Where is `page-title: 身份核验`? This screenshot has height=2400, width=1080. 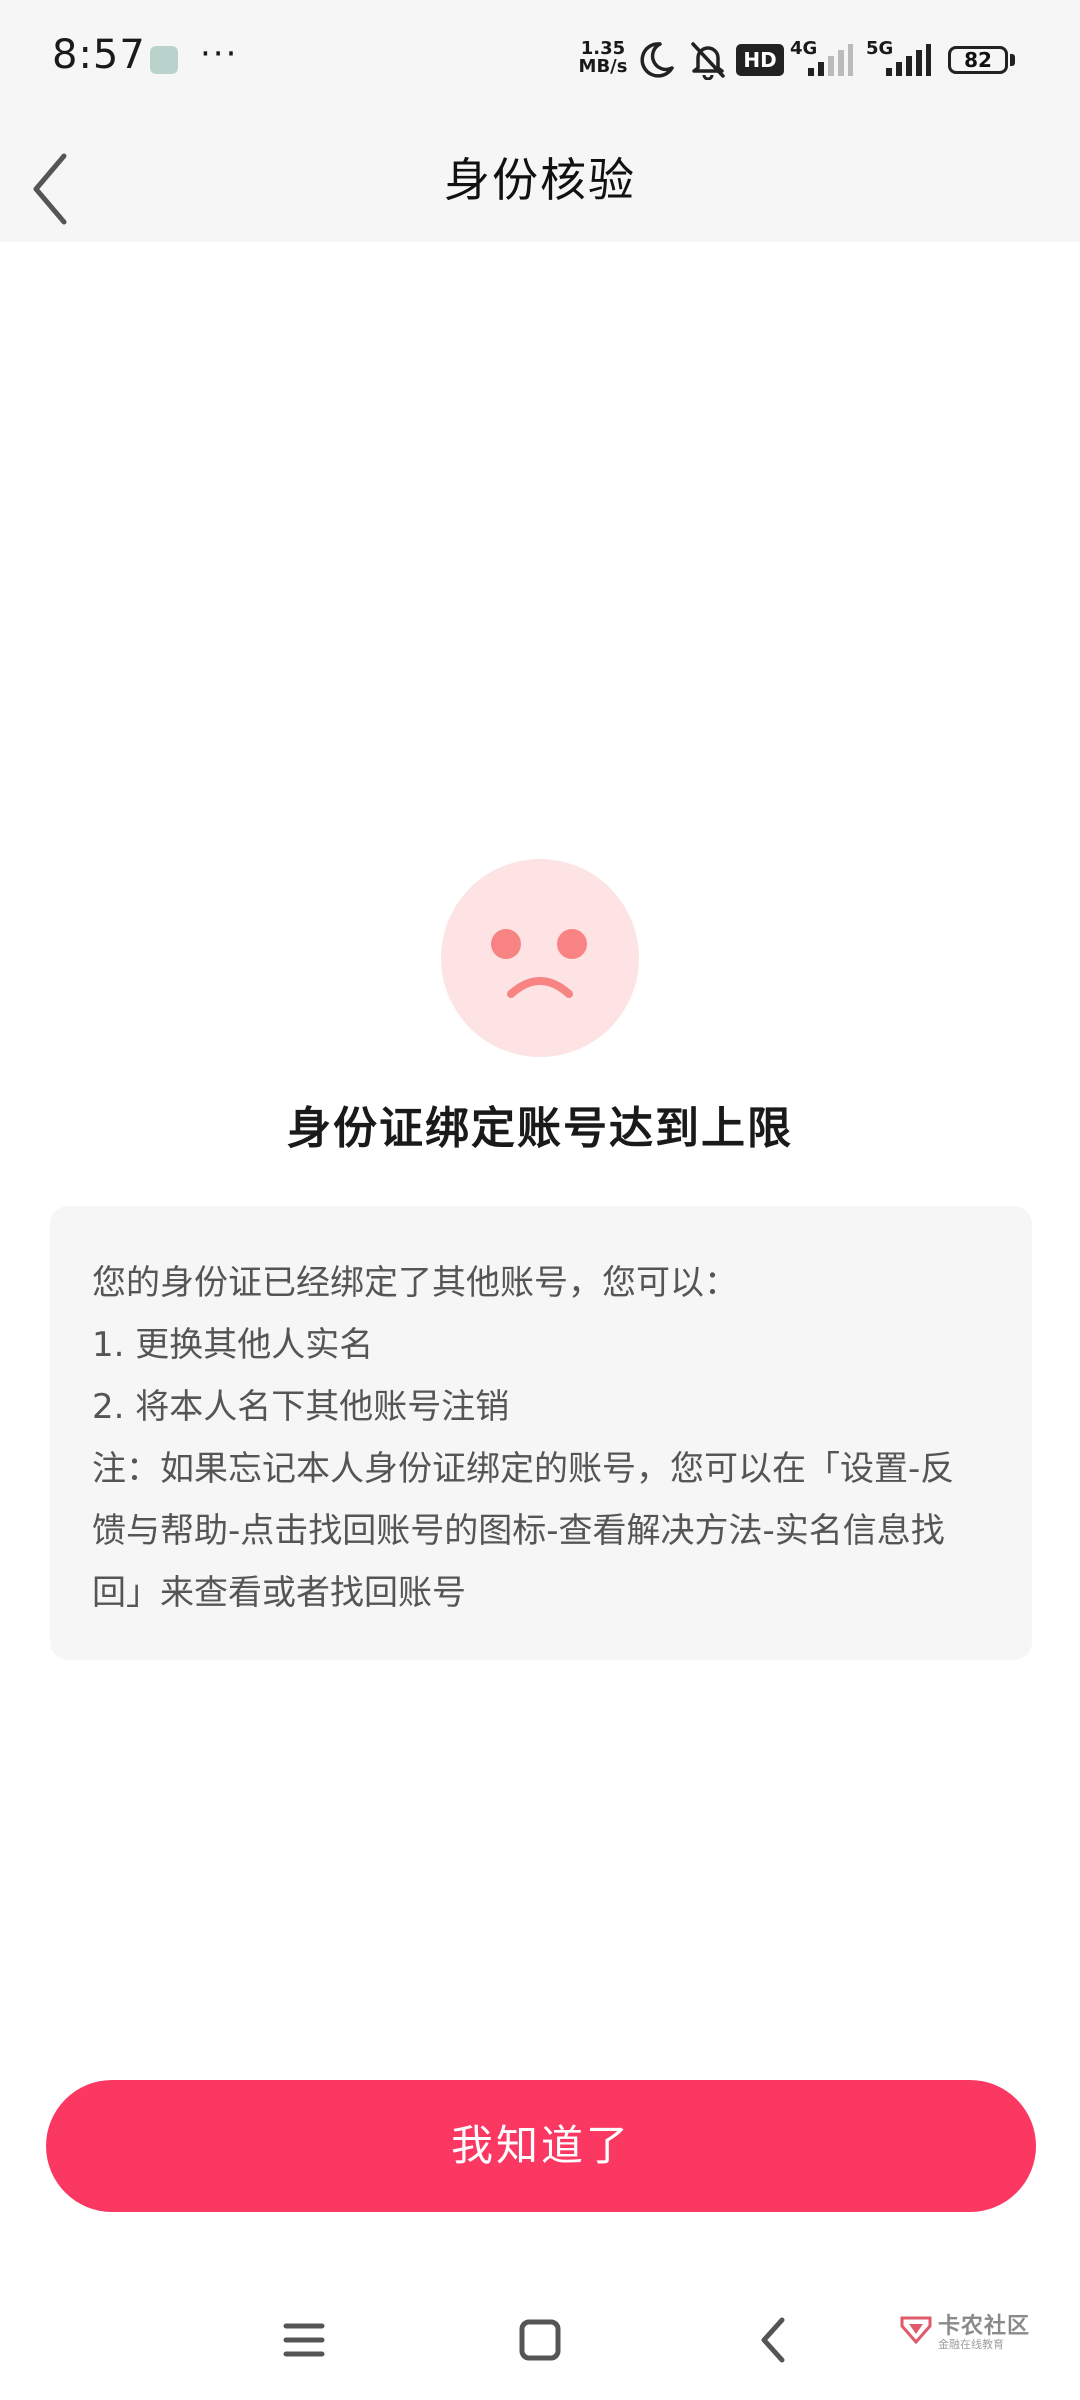 page-title: 身份核验 is located at coordinates (540, 180).